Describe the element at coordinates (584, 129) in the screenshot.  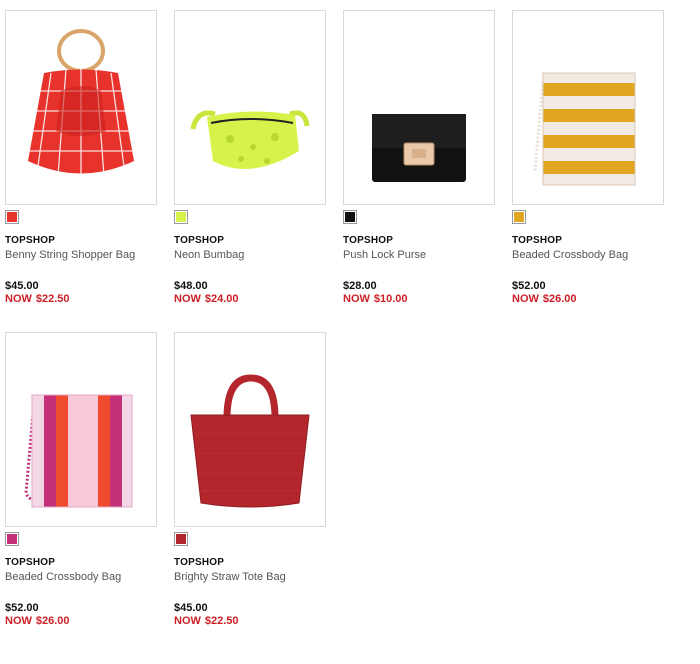
I see `yellow-beaded-crossbody-bag-image` at that location.